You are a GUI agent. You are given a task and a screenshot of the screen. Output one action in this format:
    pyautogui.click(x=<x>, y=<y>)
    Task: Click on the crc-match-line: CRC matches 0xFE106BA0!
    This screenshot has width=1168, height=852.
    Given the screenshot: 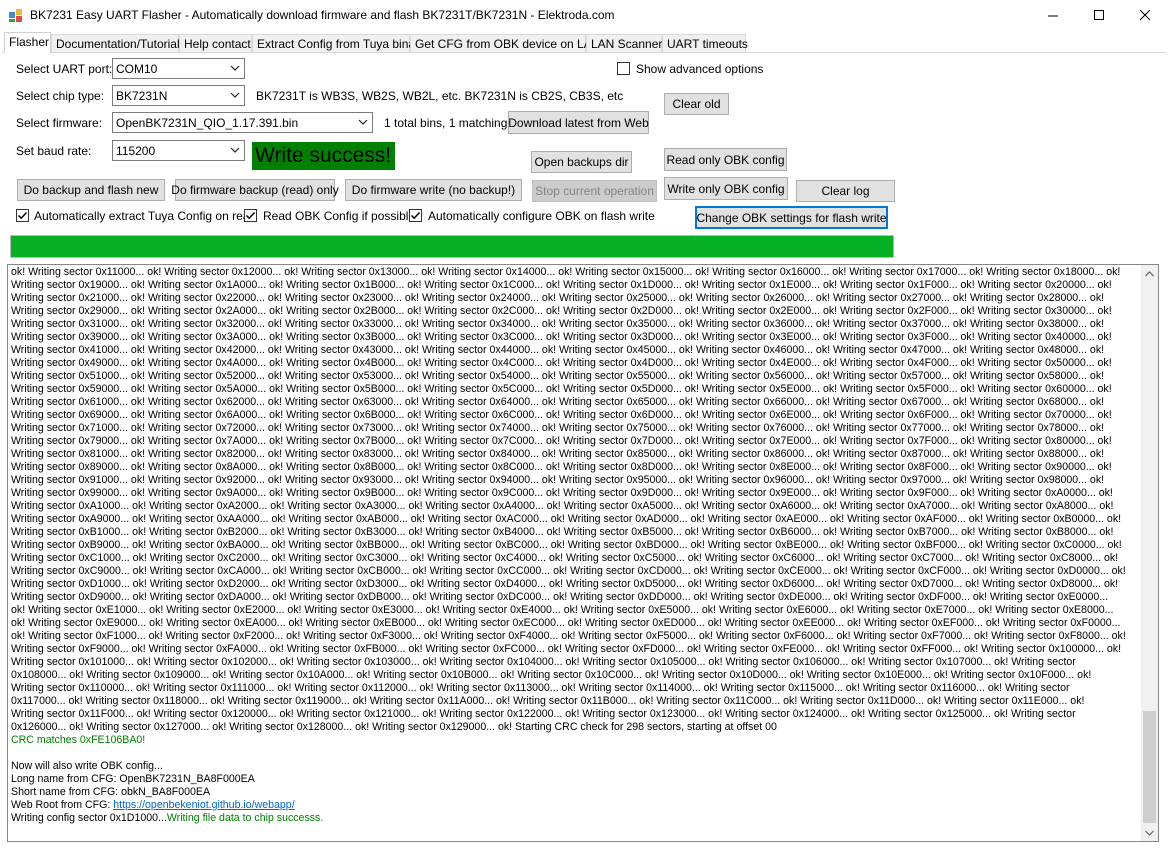 What is the action you would take?
    pyautogui.click(x=78, y=740)
    